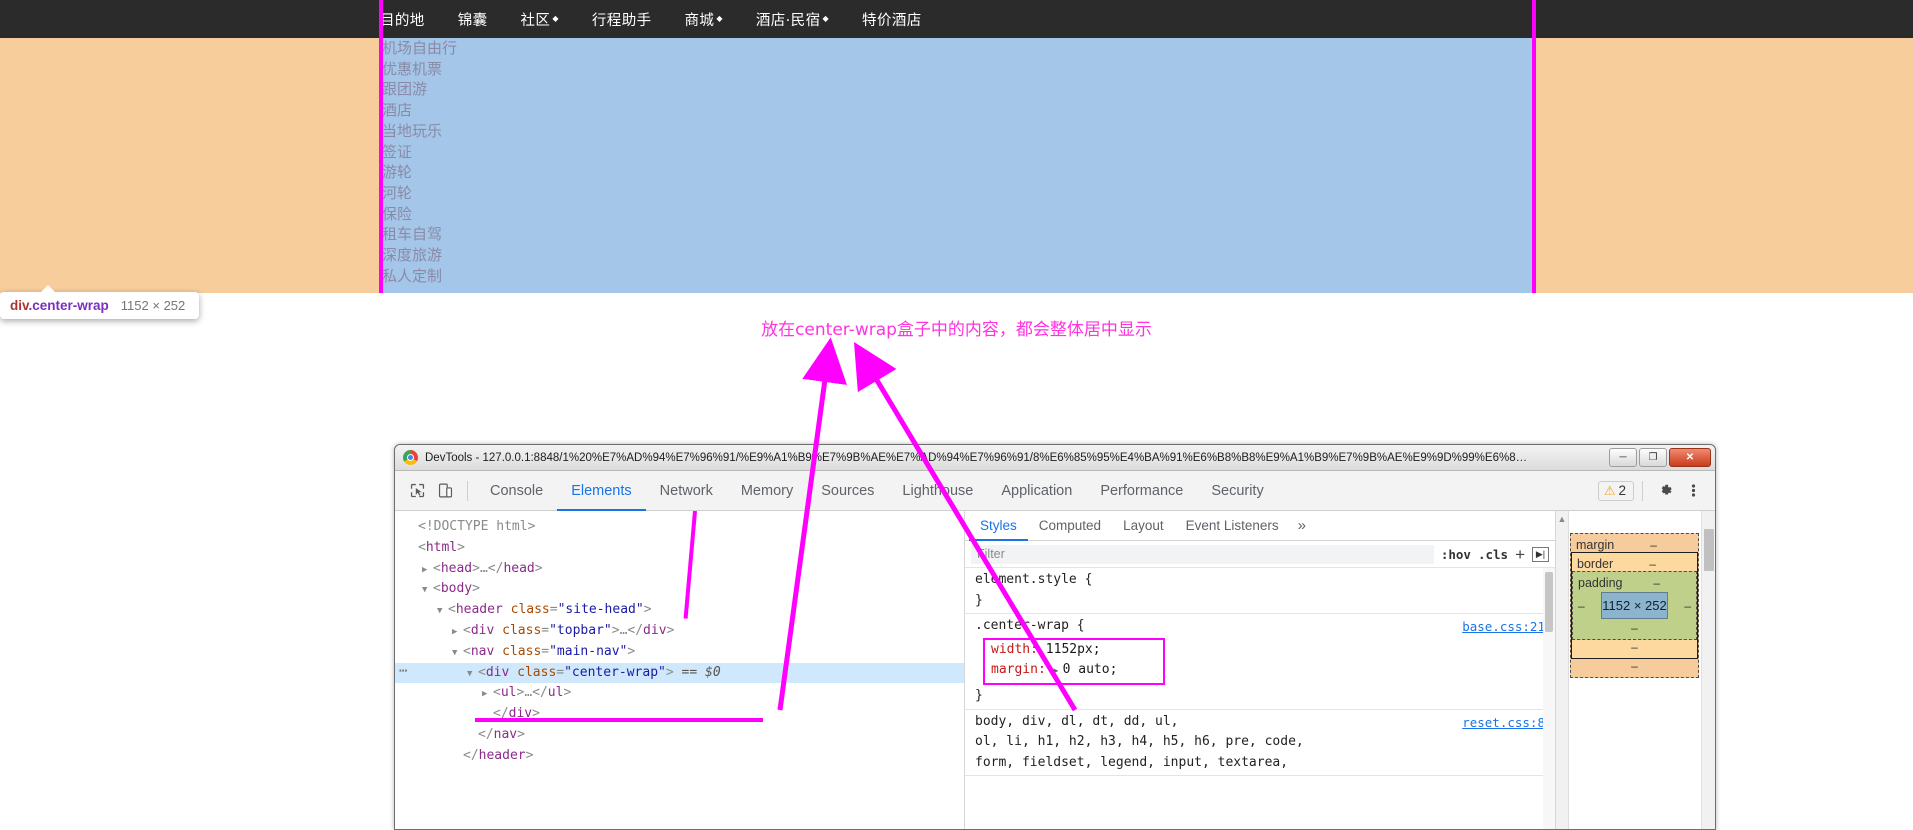 The height and width of the screenshot is (830, 1913). I want to click on tab-elements: Elements, so click(601, 491).